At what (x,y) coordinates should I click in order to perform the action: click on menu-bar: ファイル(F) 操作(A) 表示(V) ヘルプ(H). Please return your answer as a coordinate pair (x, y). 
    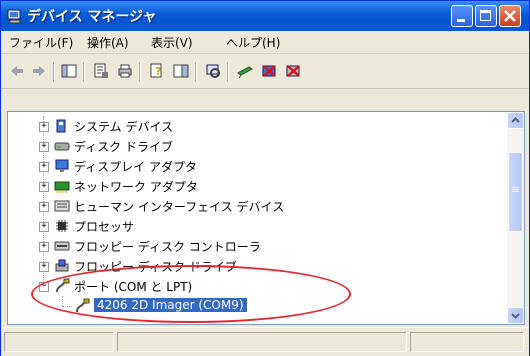
    Looking at the image, I should click on (265, 42).